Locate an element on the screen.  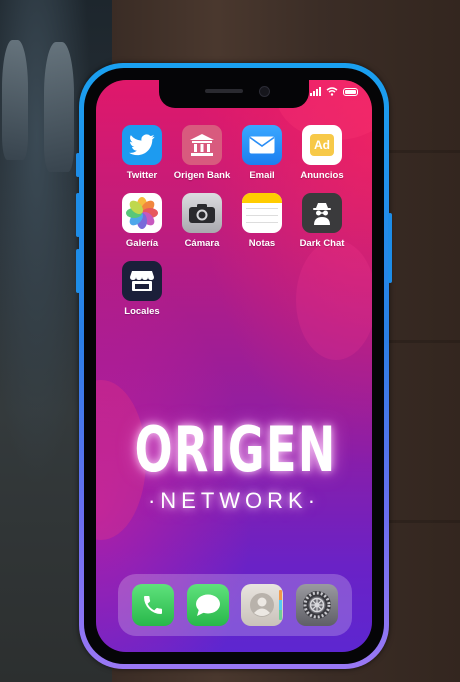
front-camera is located at coordinates (264, 91).